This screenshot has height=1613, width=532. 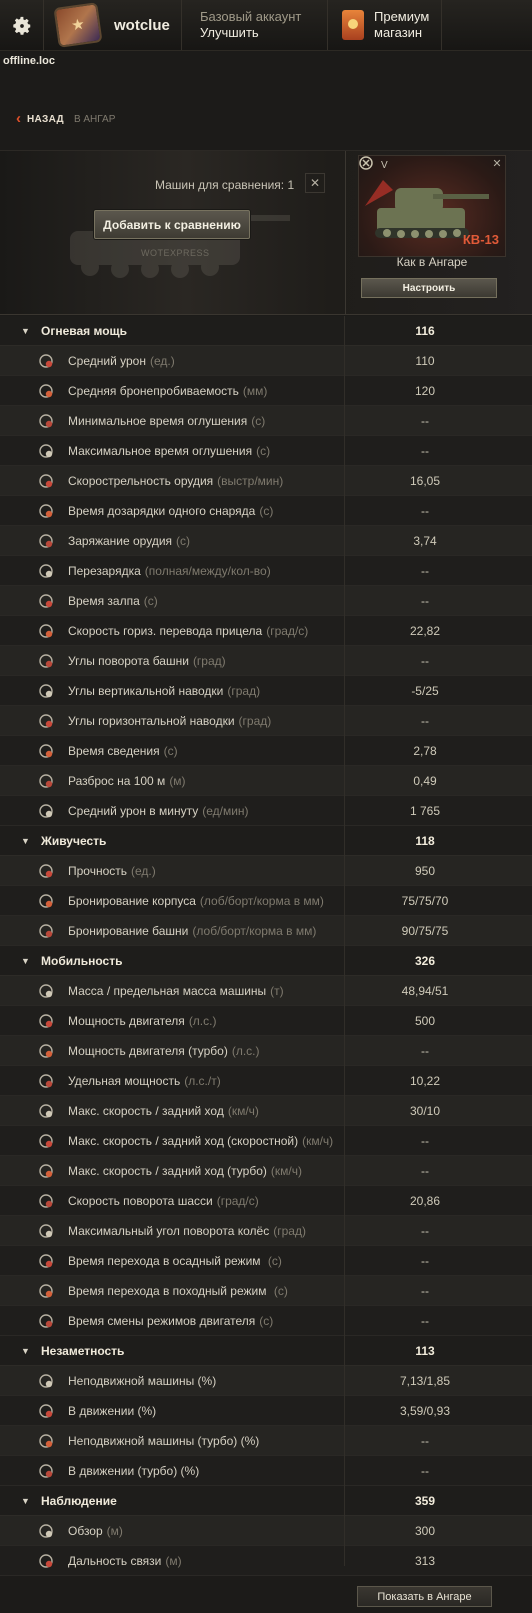 I want to click on stat-label: Удельная мощность (л.с./т), so click(x=144, y=1081).